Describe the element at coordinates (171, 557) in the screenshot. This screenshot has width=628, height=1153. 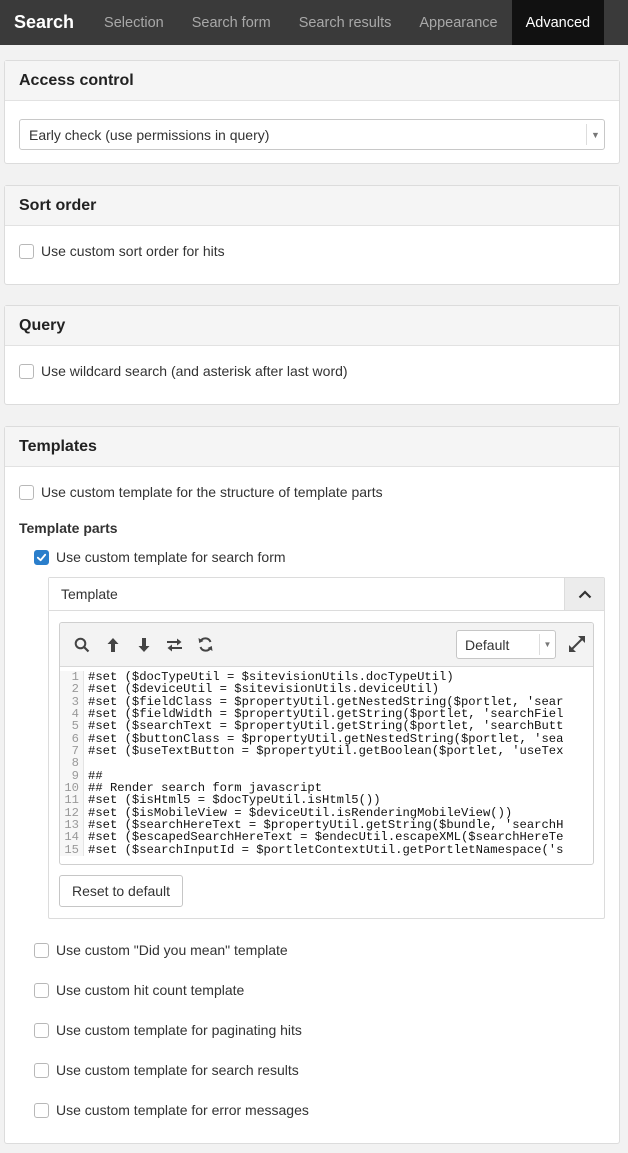
I see `search-form-template-label: Use custom template for search form` at that location.